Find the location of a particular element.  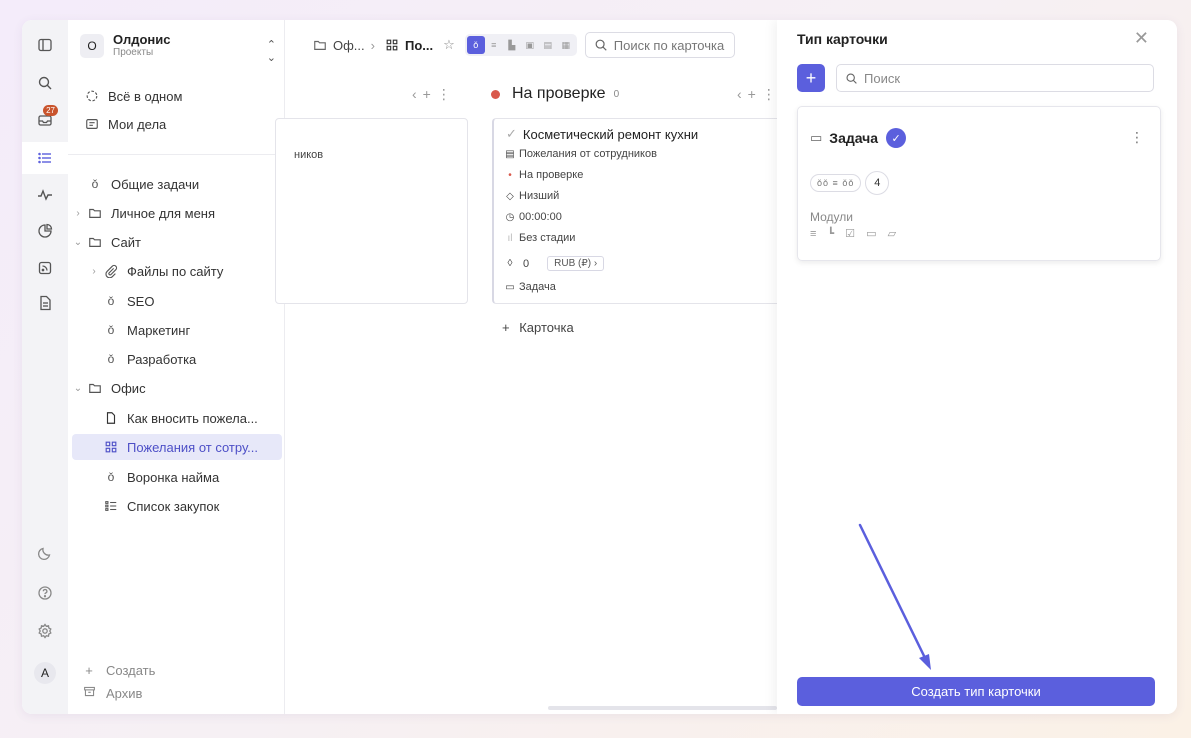

sidebar-item-seo: ǒ SEO is located at coordinates (185, 301).